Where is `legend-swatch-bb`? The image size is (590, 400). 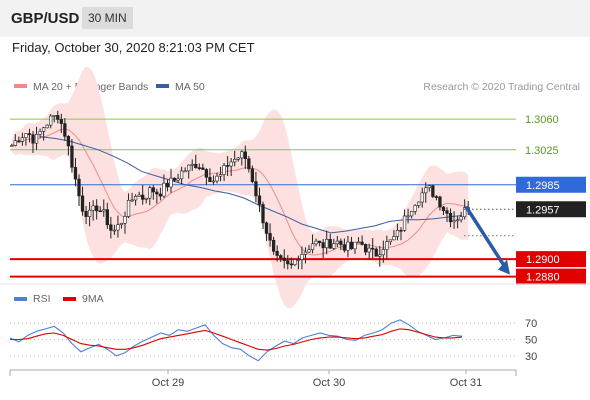
legend-swatch-bb is located at coordinates (20, 86).